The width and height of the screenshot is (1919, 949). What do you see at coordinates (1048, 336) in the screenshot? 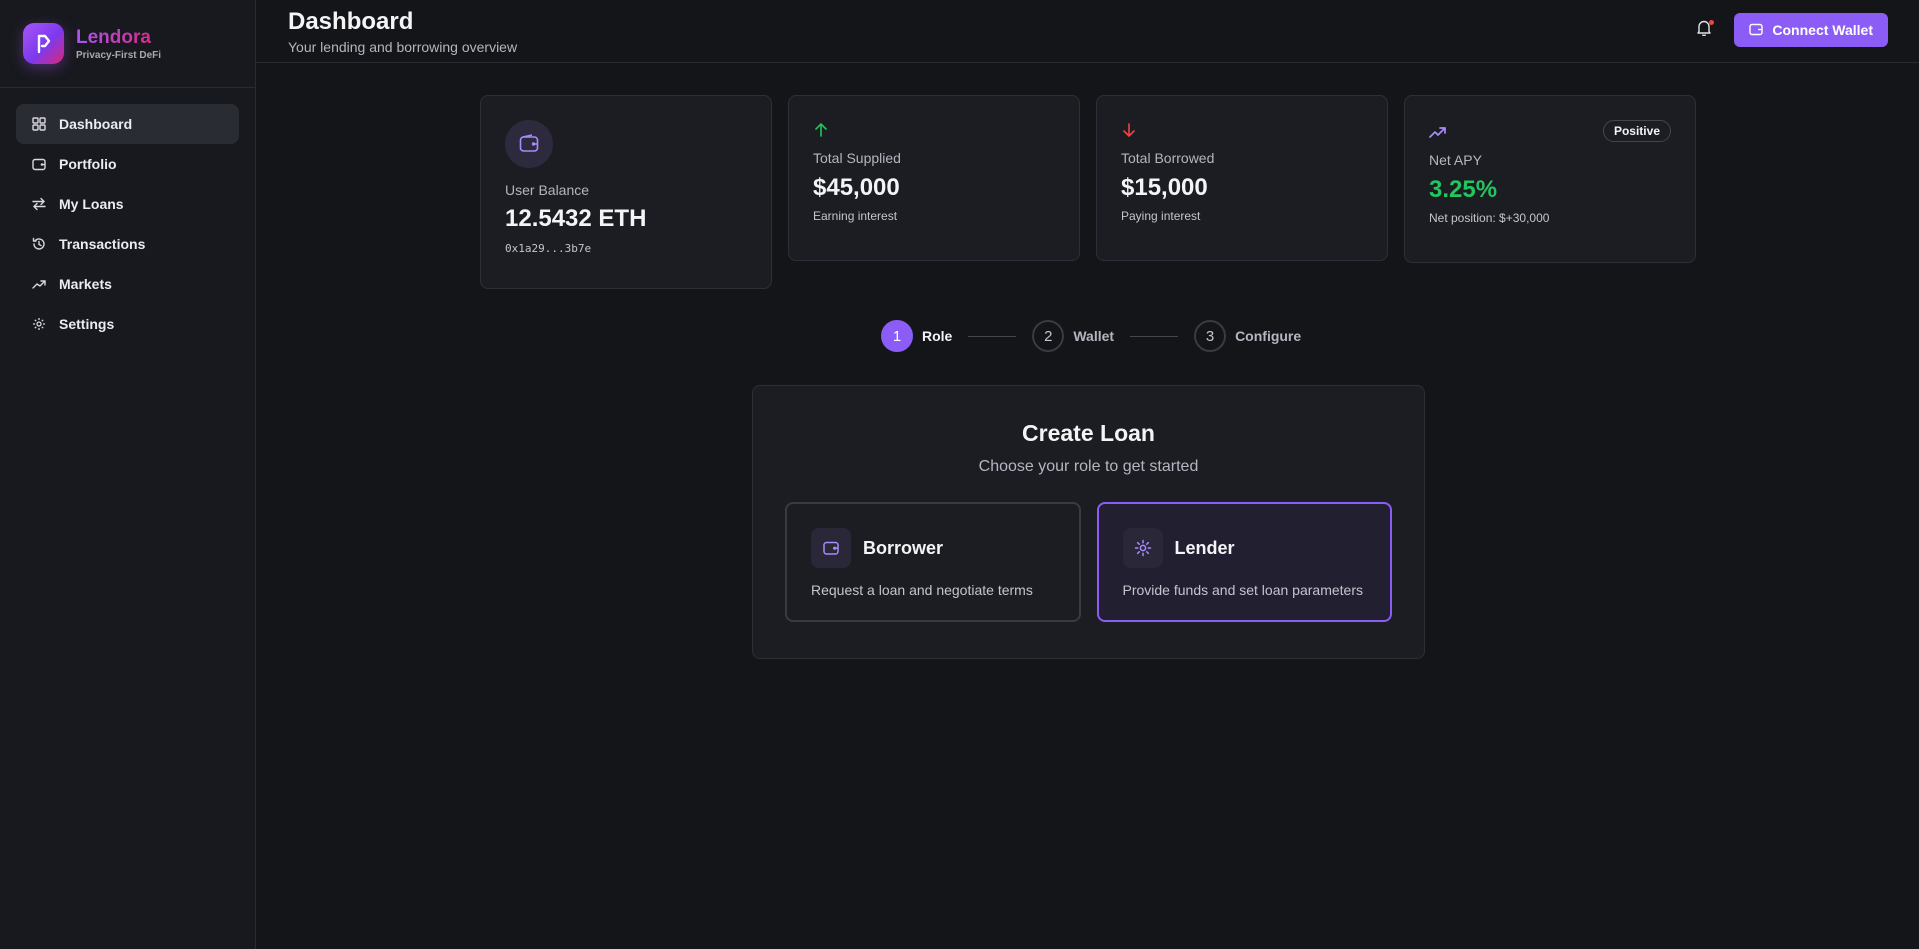
I see `step-number: 2` at bounding box center [1048, 336].